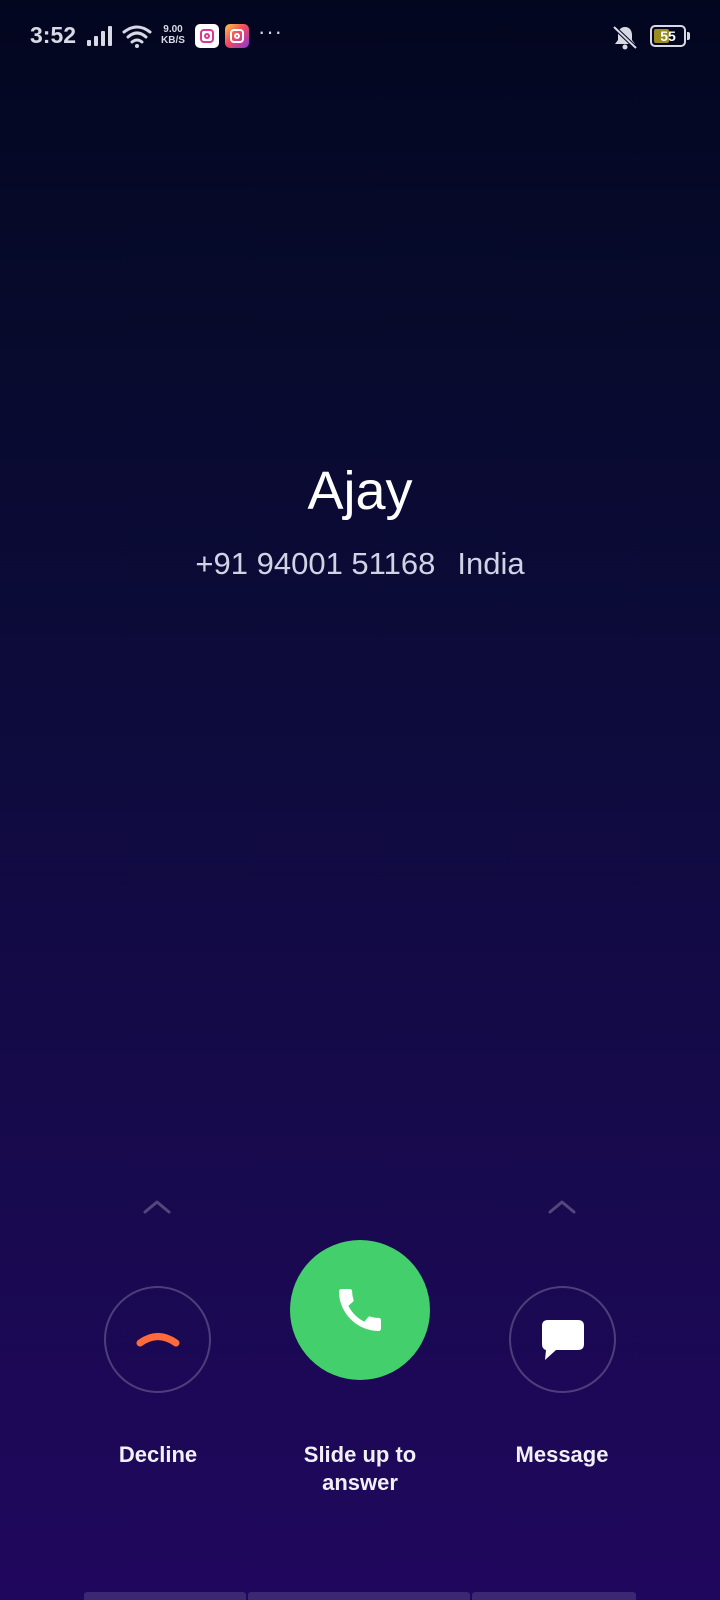 Image resolution: width=720 pixels, height=1600 pixels. Describe the element at coordinates (625, 37) in the screenshot. I see `vibrate-icon` at that location.